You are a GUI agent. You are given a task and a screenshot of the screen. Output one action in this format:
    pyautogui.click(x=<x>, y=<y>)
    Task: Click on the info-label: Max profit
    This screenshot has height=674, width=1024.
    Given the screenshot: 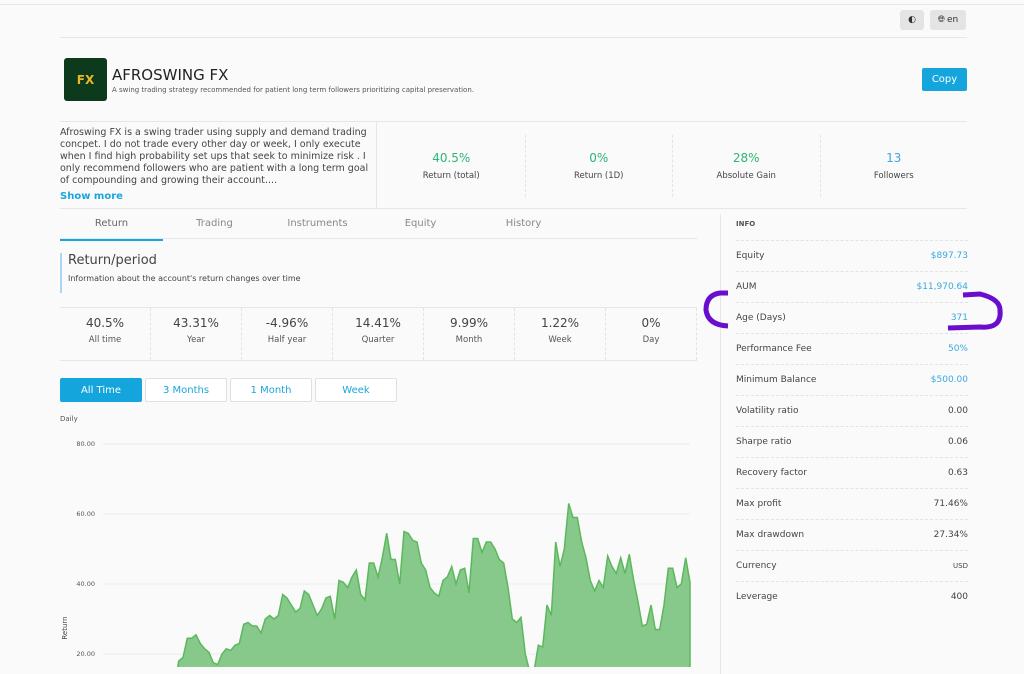 What is the action you would take?
    pyautogui.click(x=759, y=504)
    